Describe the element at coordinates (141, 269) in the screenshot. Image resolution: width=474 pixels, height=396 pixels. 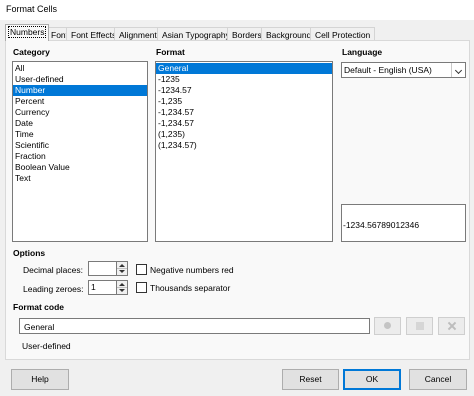
I see `negative-red-checkbox` at that location.